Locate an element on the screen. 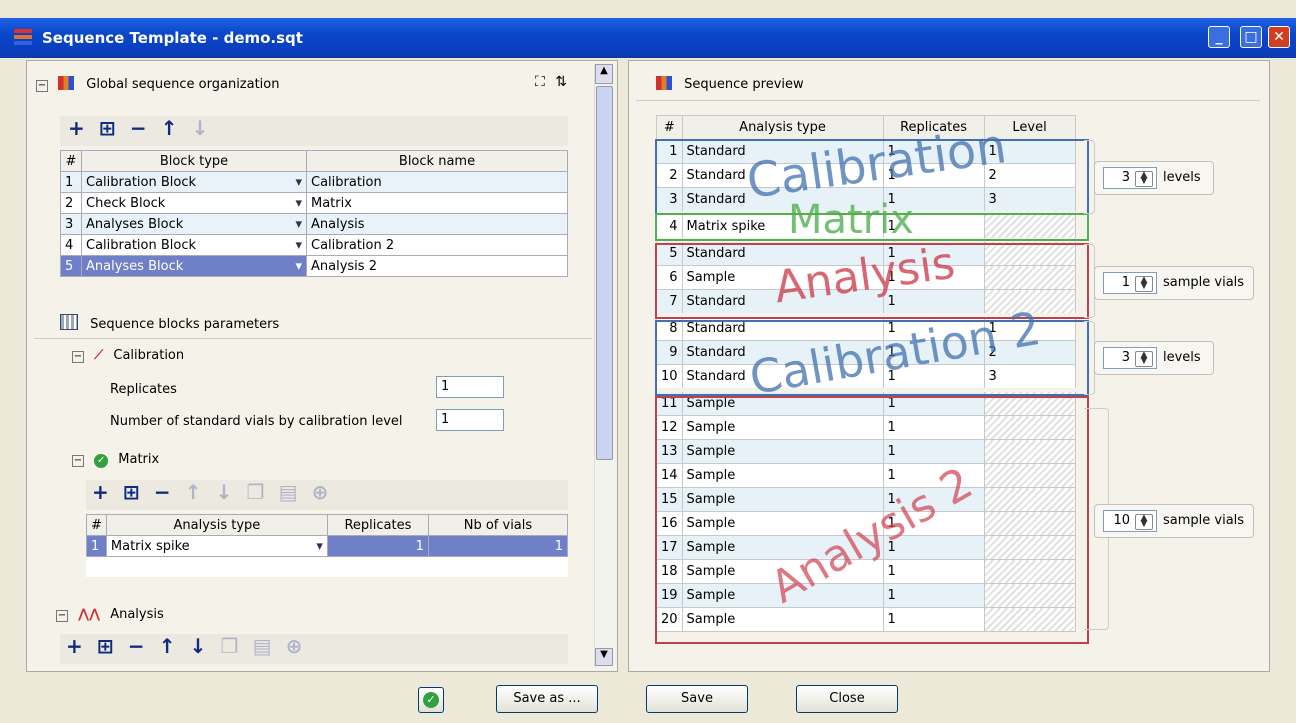 The width and height of the screenshot is (1296, 723). block-name-cell: Matrix is located at coordinates (437, 203).